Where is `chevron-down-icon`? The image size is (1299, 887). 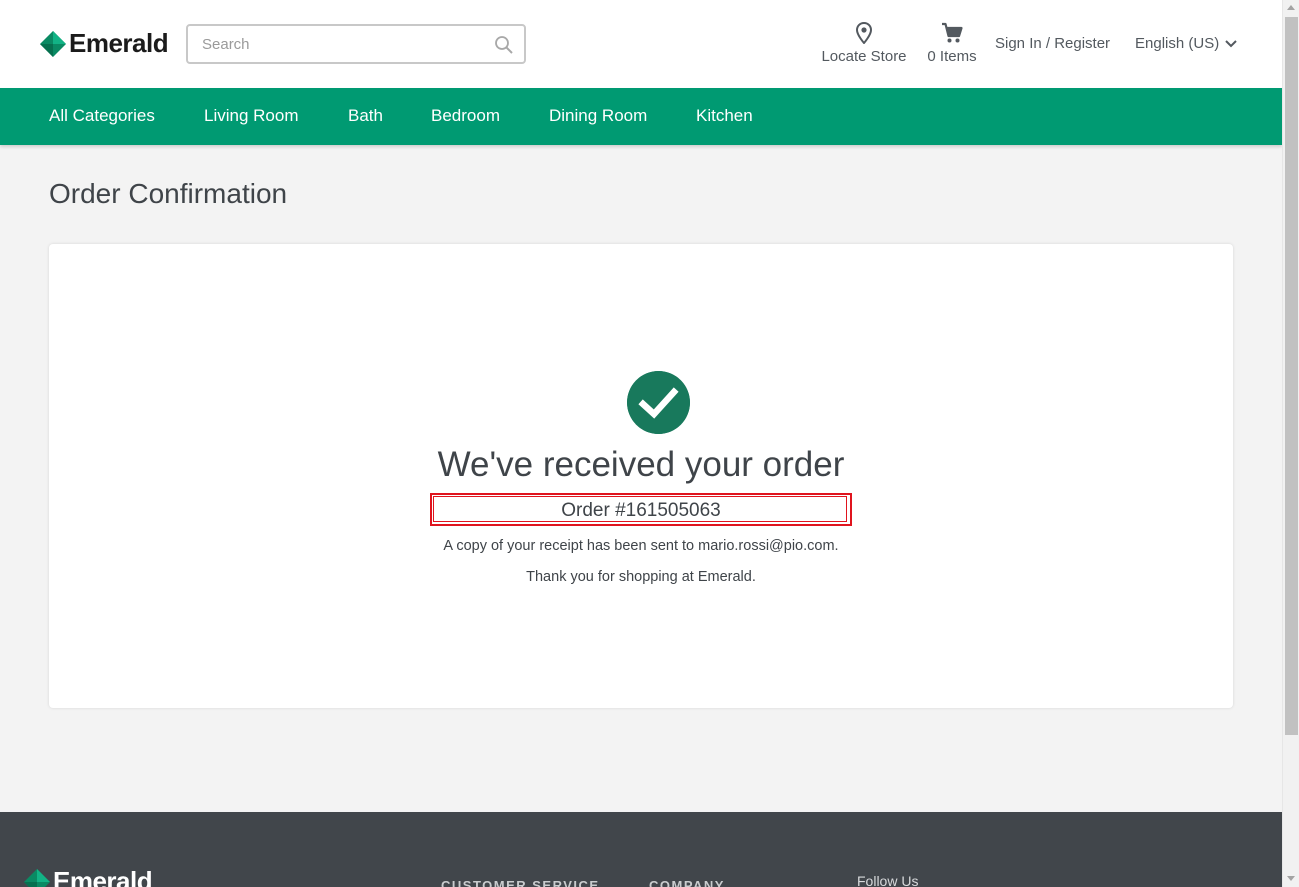 chevron-down-icon is located at coordinates (1231, 43).